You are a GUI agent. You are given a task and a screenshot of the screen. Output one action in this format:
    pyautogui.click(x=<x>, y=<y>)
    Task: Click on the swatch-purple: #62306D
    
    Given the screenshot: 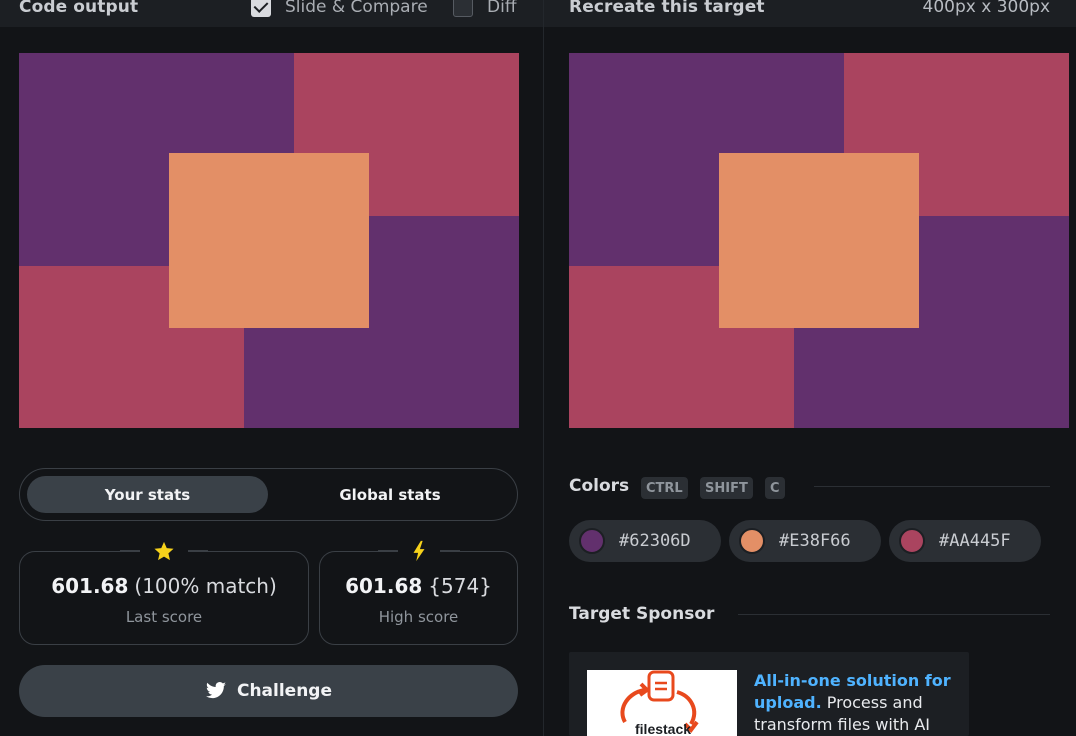 What is the action you would take?
    pyautogui.click(x=645, y=541)
    